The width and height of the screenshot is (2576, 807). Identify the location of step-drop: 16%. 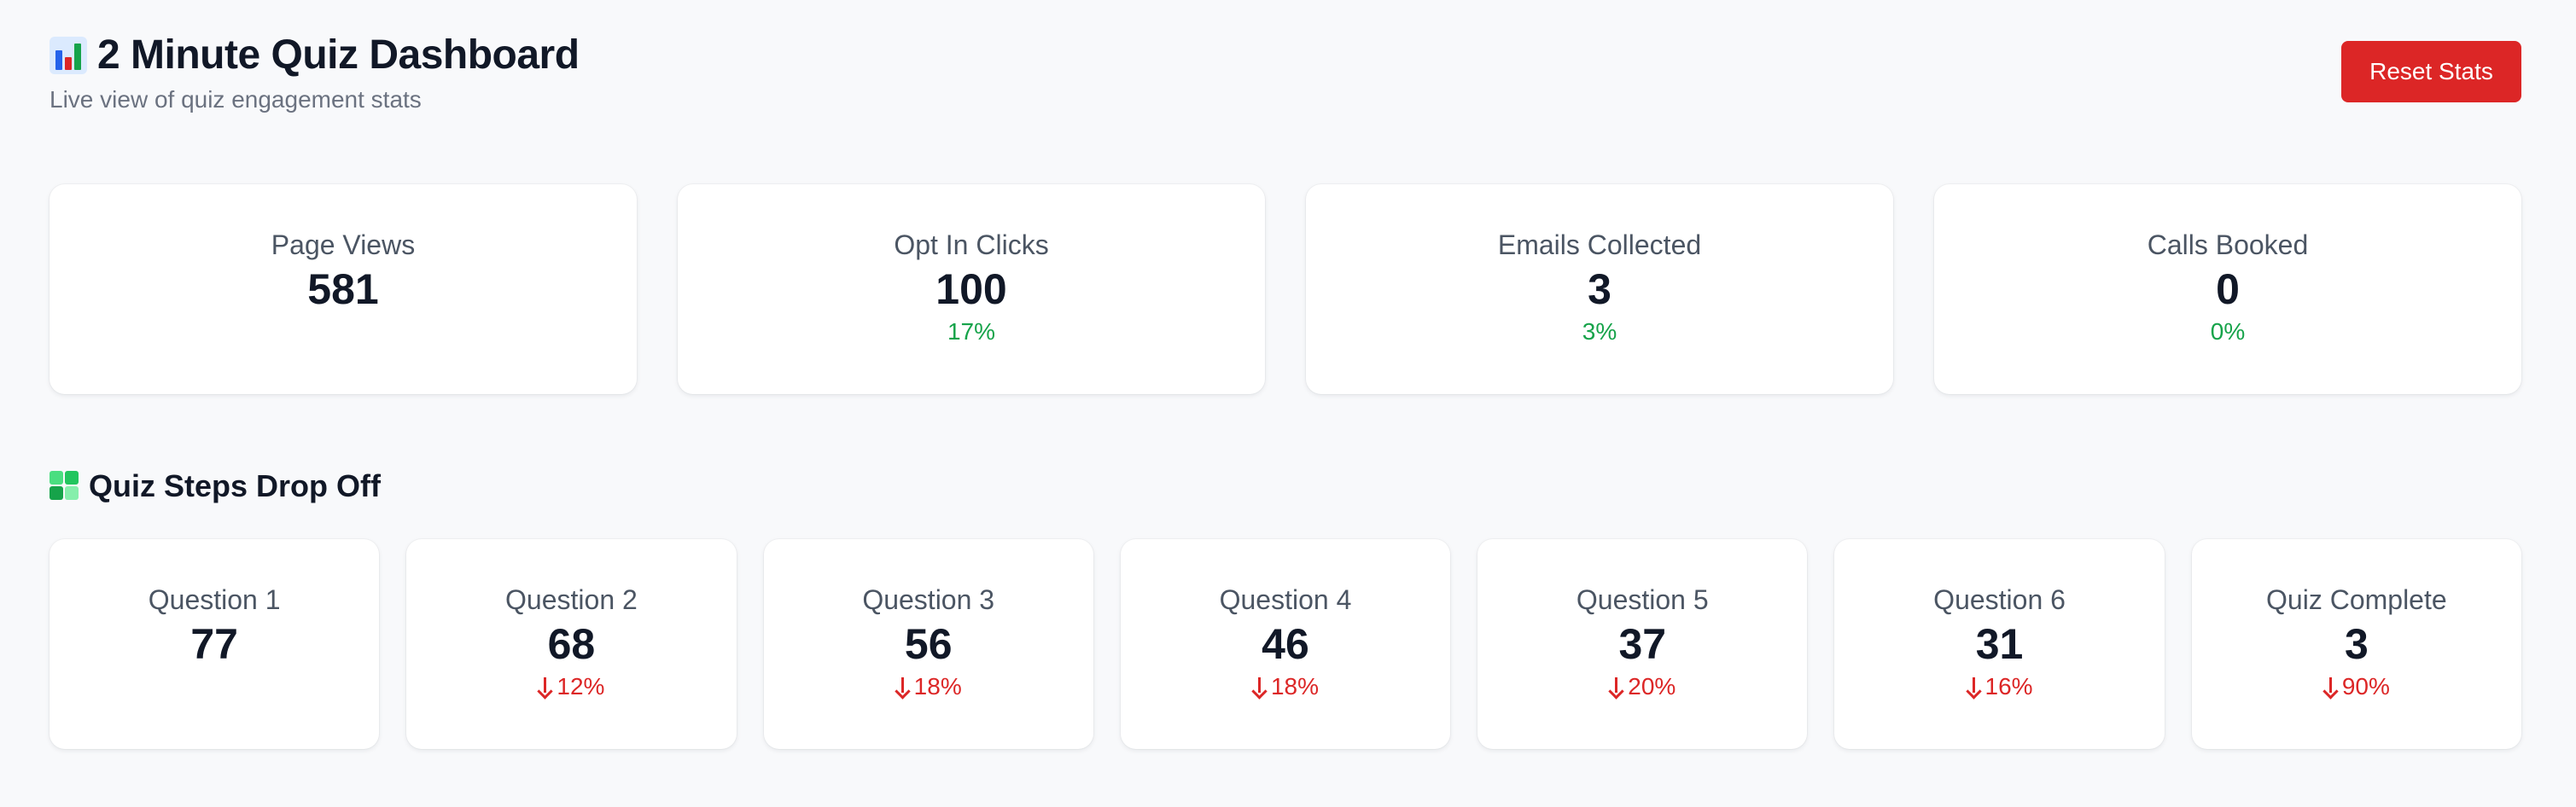
(2000, 686).